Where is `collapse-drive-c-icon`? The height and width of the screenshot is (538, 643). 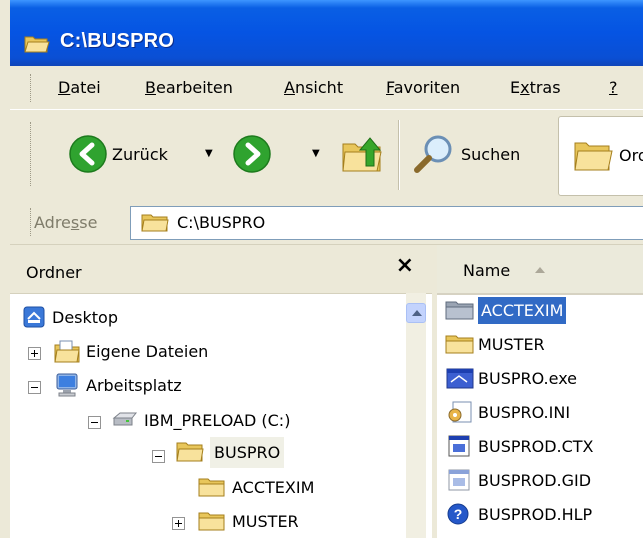 collapse-drive-c-icon is located at coordinates (94, 422).